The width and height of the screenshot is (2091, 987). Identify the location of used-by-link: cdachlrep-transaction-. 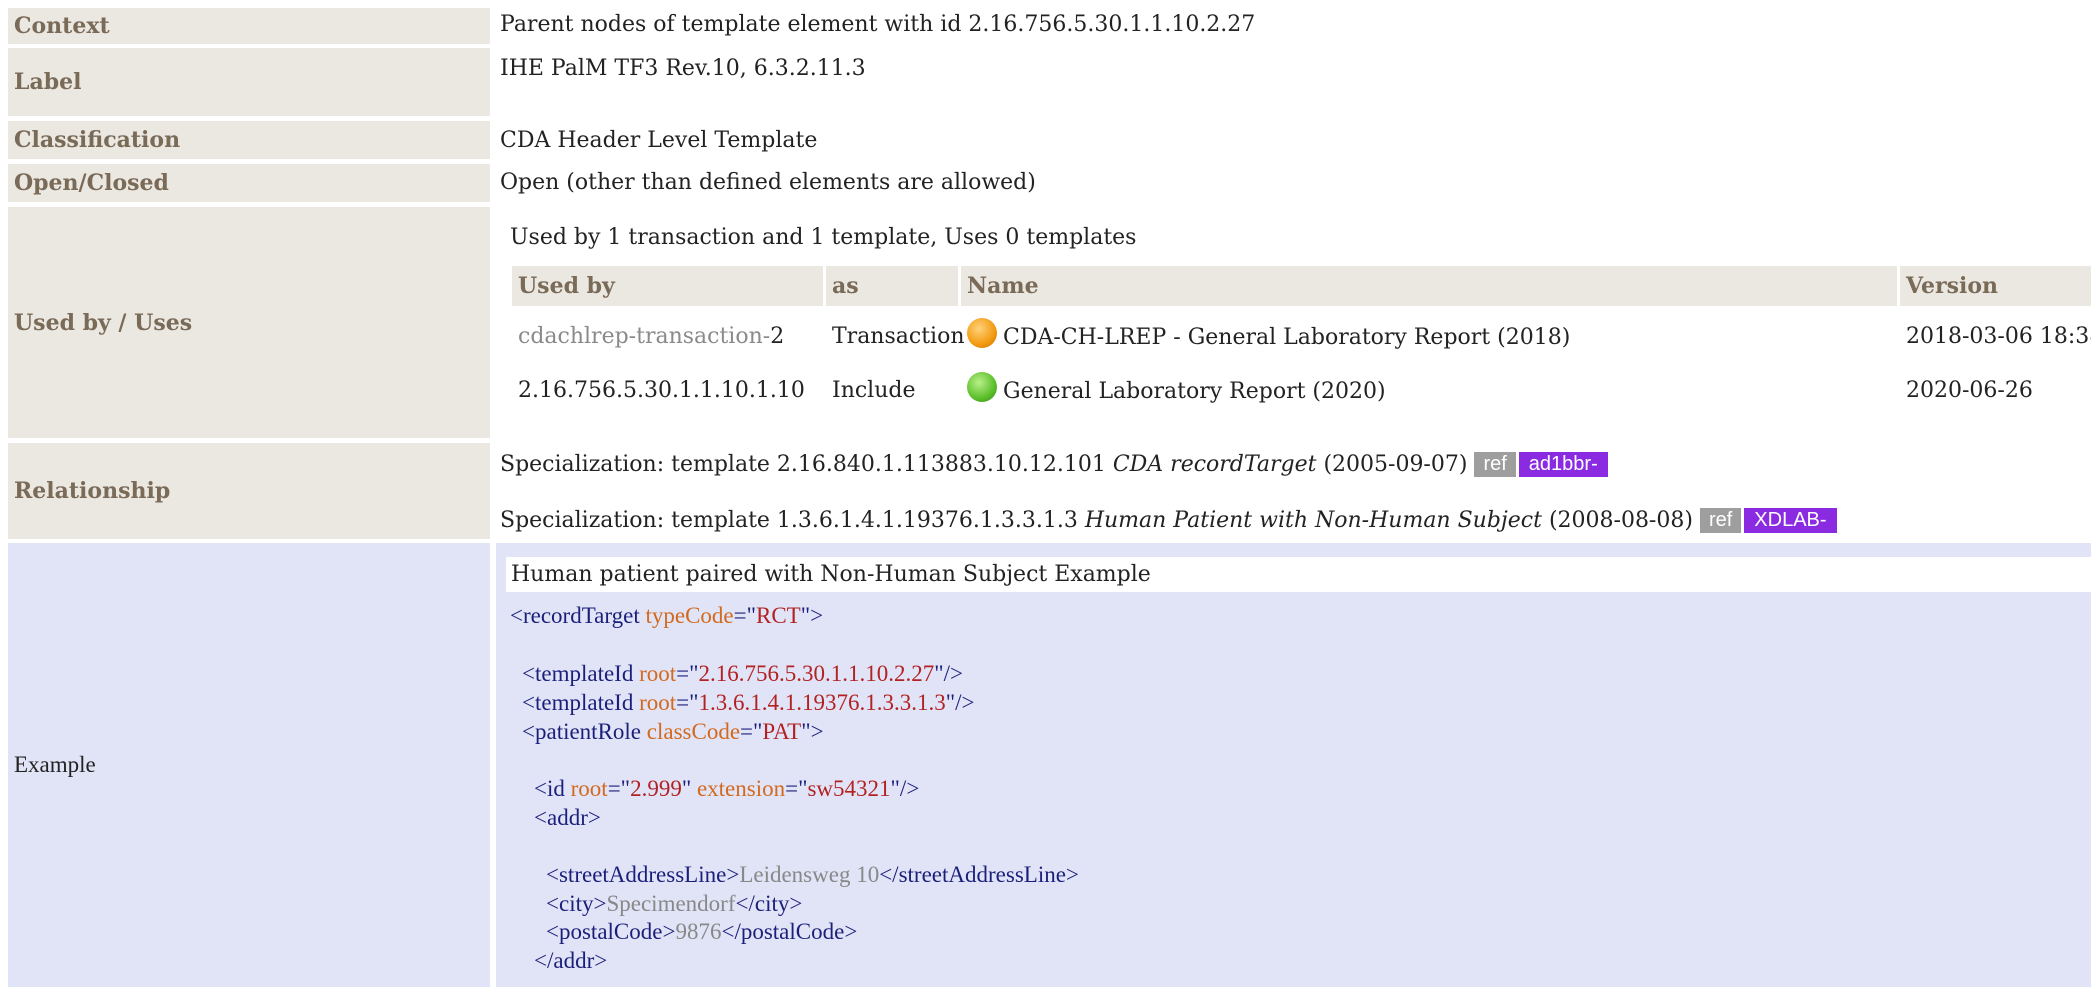
(644, 336).